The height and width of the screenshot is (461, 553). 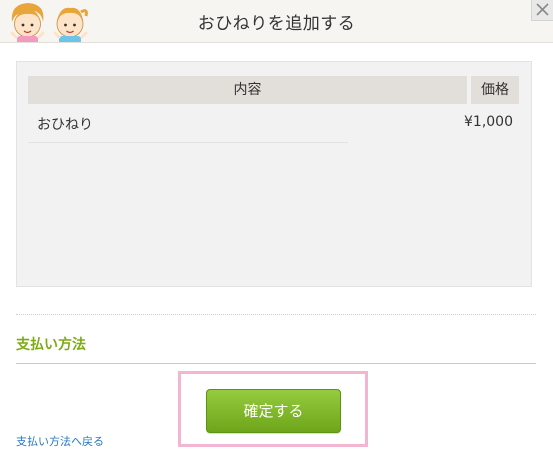 I want to click on close-button, so click(x=542, y=10).